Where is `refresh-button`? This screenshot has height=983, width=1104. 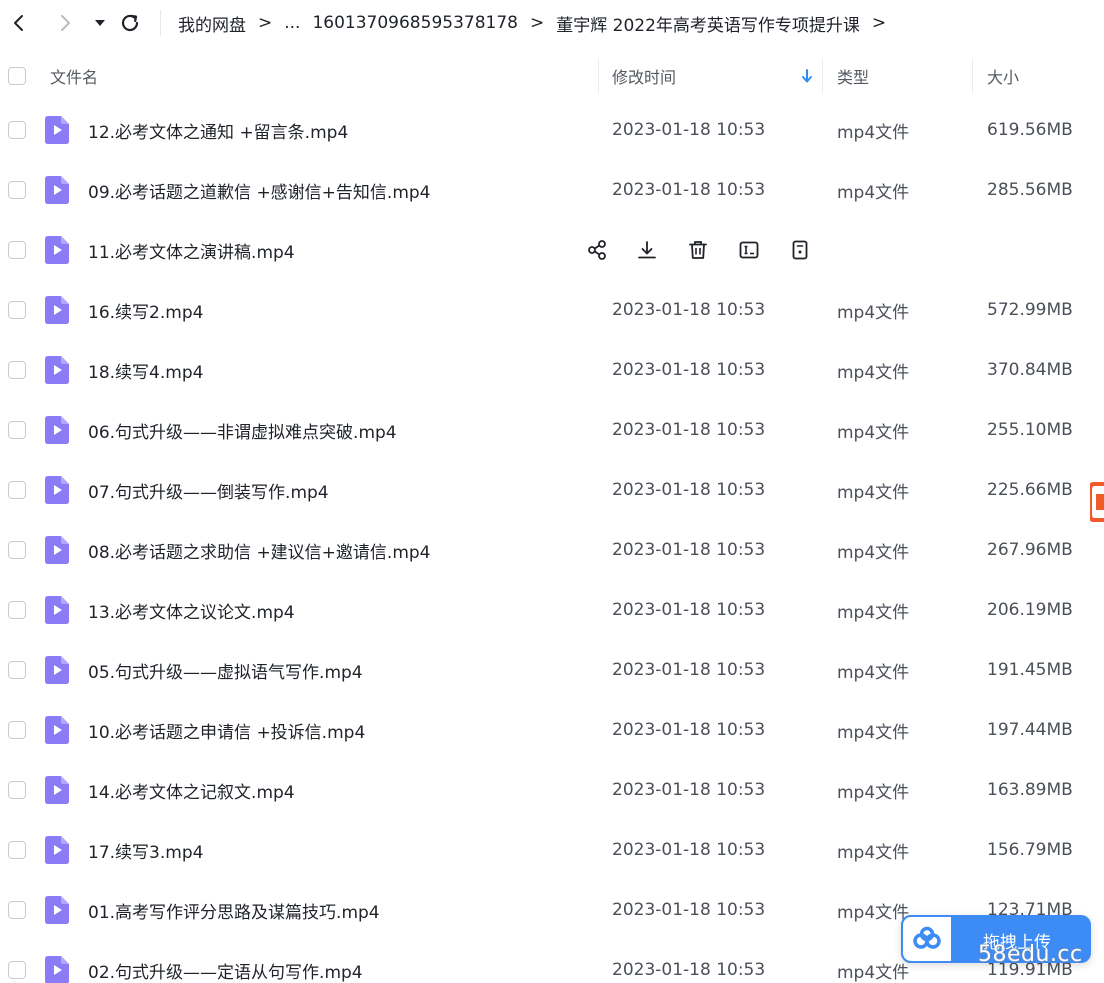
refresh-button is located at coordinates (130, 23).